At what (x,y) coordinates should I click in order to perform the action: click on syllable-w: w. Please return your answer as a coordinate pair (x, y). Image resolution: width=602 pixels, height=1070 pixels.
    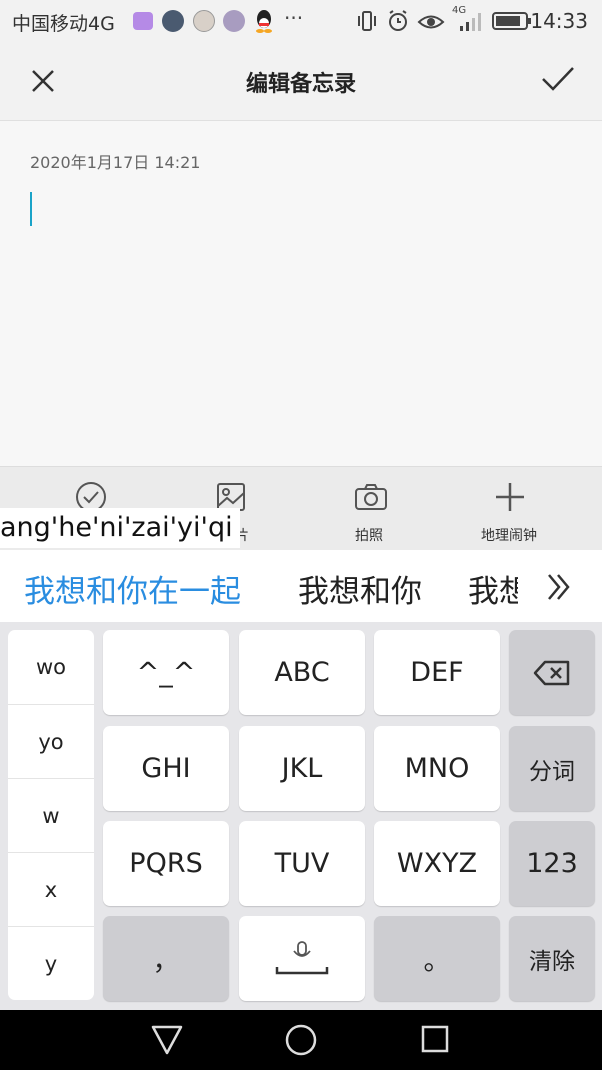
    Looking at the image, I should click on (51, 815).